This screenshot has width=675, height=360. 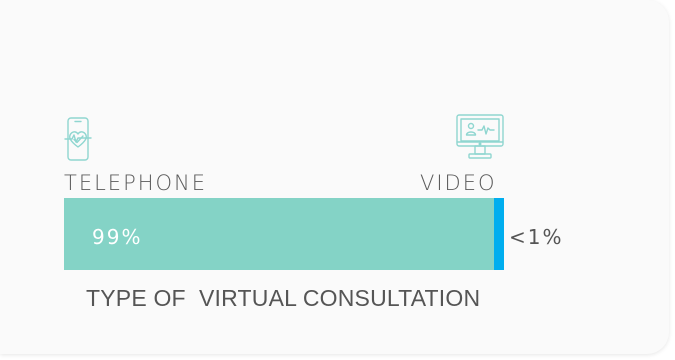 What do you see at coordinates (480, 136) in the screenshot?
I see `monitor-telehealth-icon` at bounding box center [480, 136].